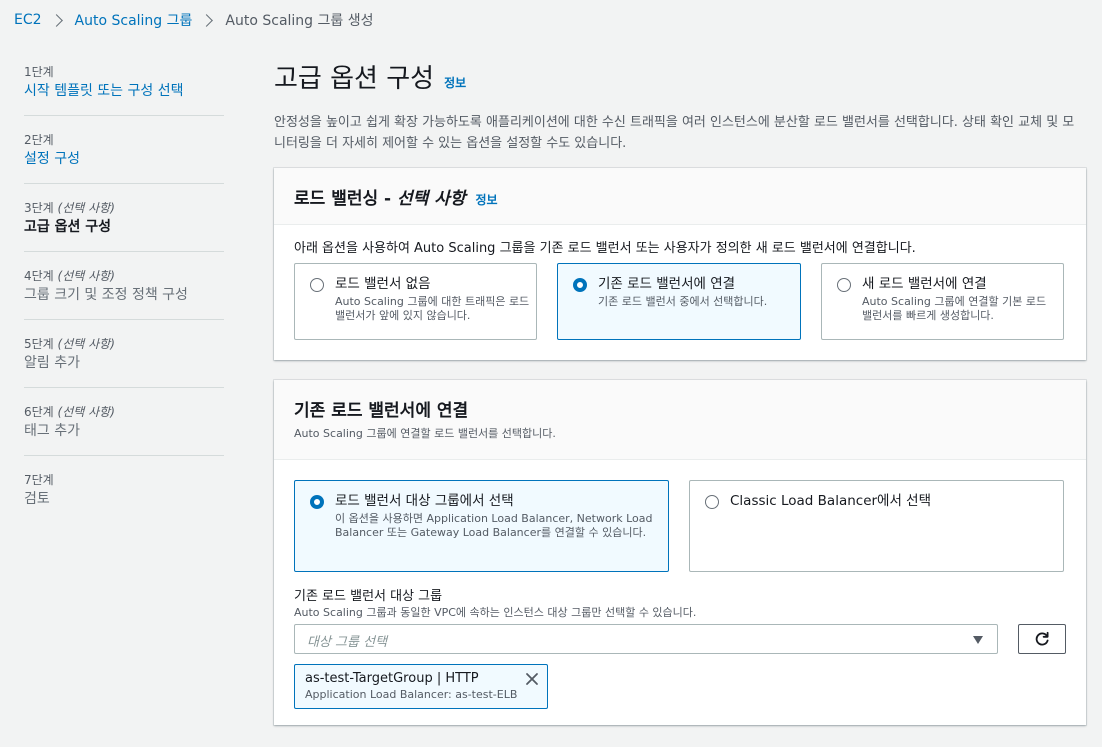 Image resolution: width=1102 pixels, height=747 pixels. I want to click on step-6: 6단계 (선택 사항) 태그 추가, so click(124, 428).